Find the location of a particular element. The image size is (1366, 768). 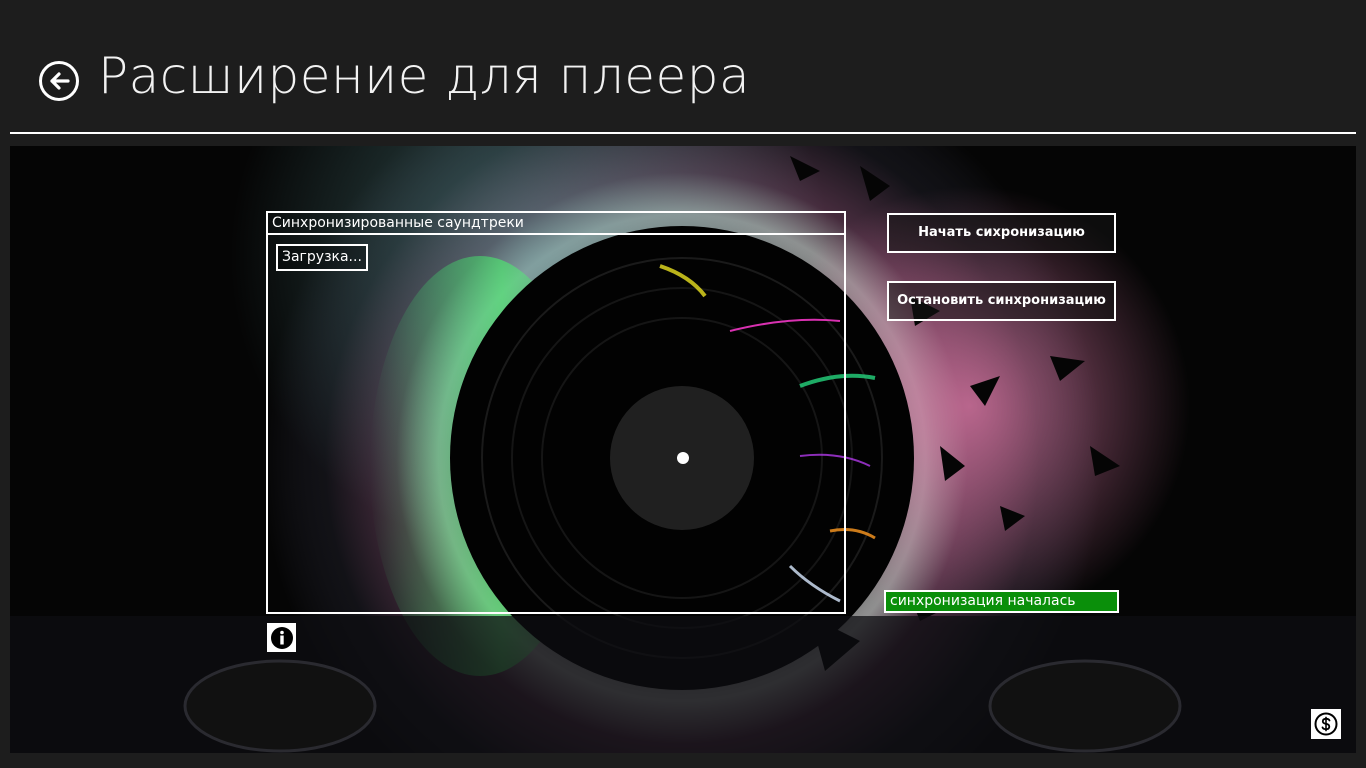

back-button is located at coordinates (59, 81).